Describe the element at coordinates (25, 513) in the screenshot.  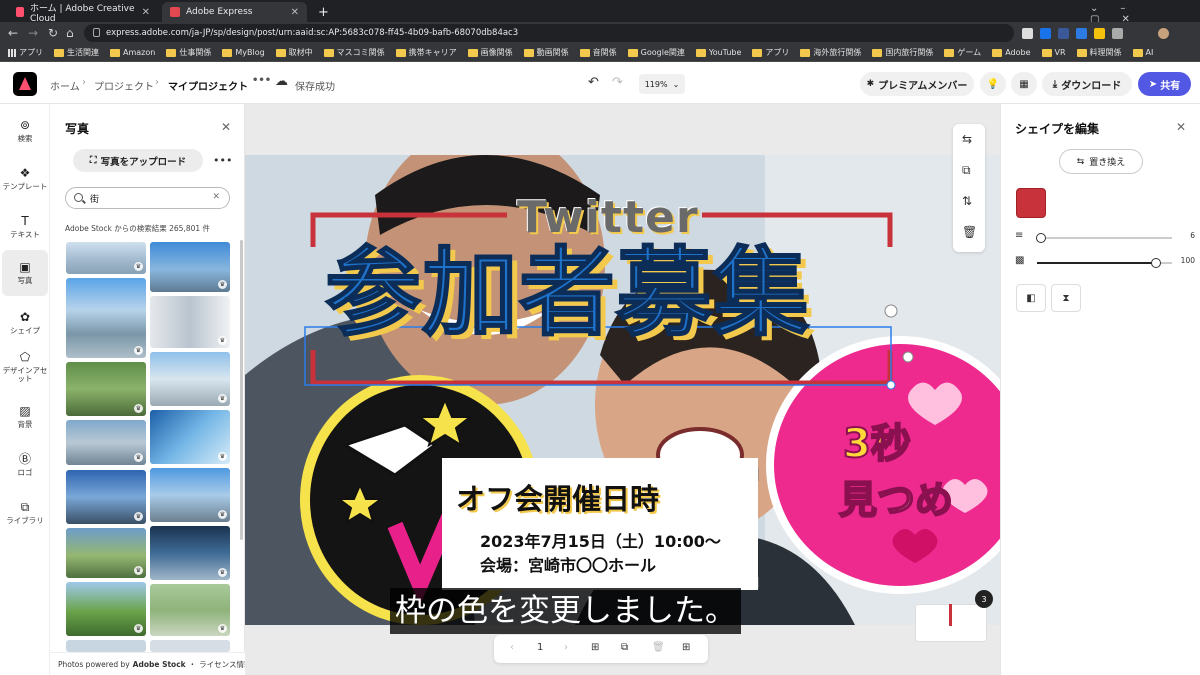
I see `rail-item-library: ⧉ ライブラリ` at that location.